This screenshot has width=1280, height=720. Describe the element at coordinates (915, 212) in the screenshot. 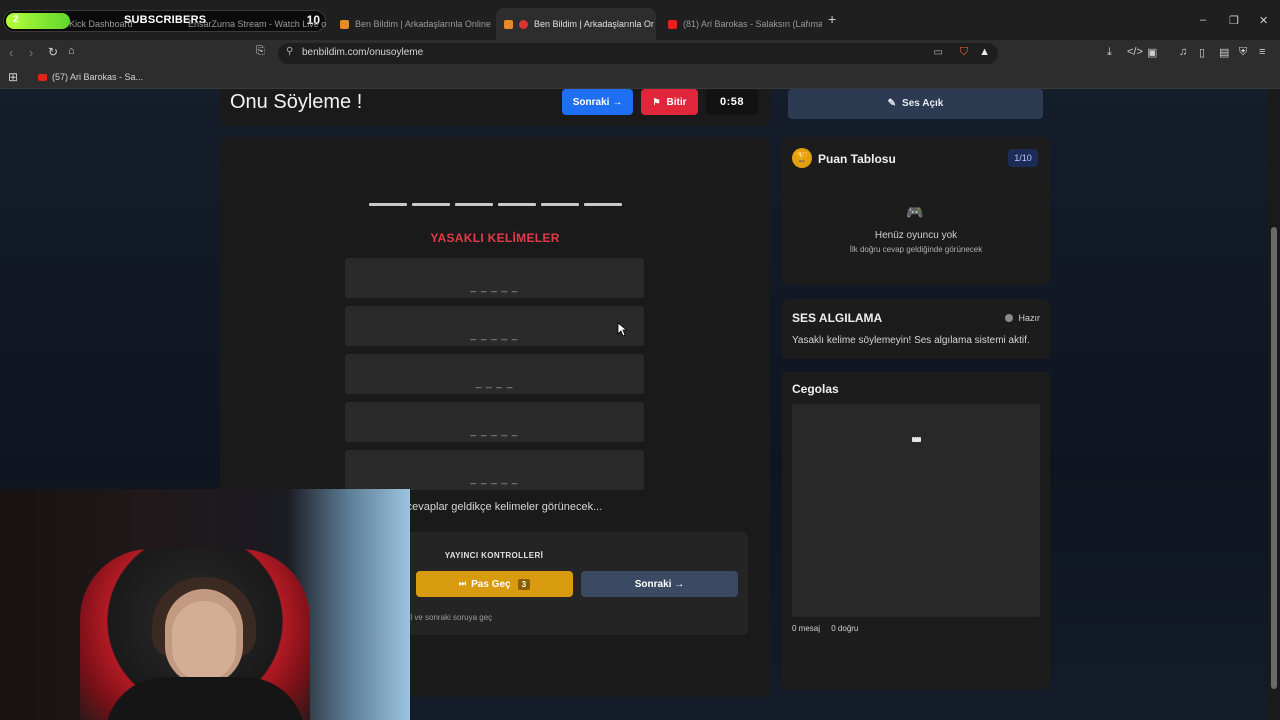

I see `gamepad-icon: 🎮` at that location.